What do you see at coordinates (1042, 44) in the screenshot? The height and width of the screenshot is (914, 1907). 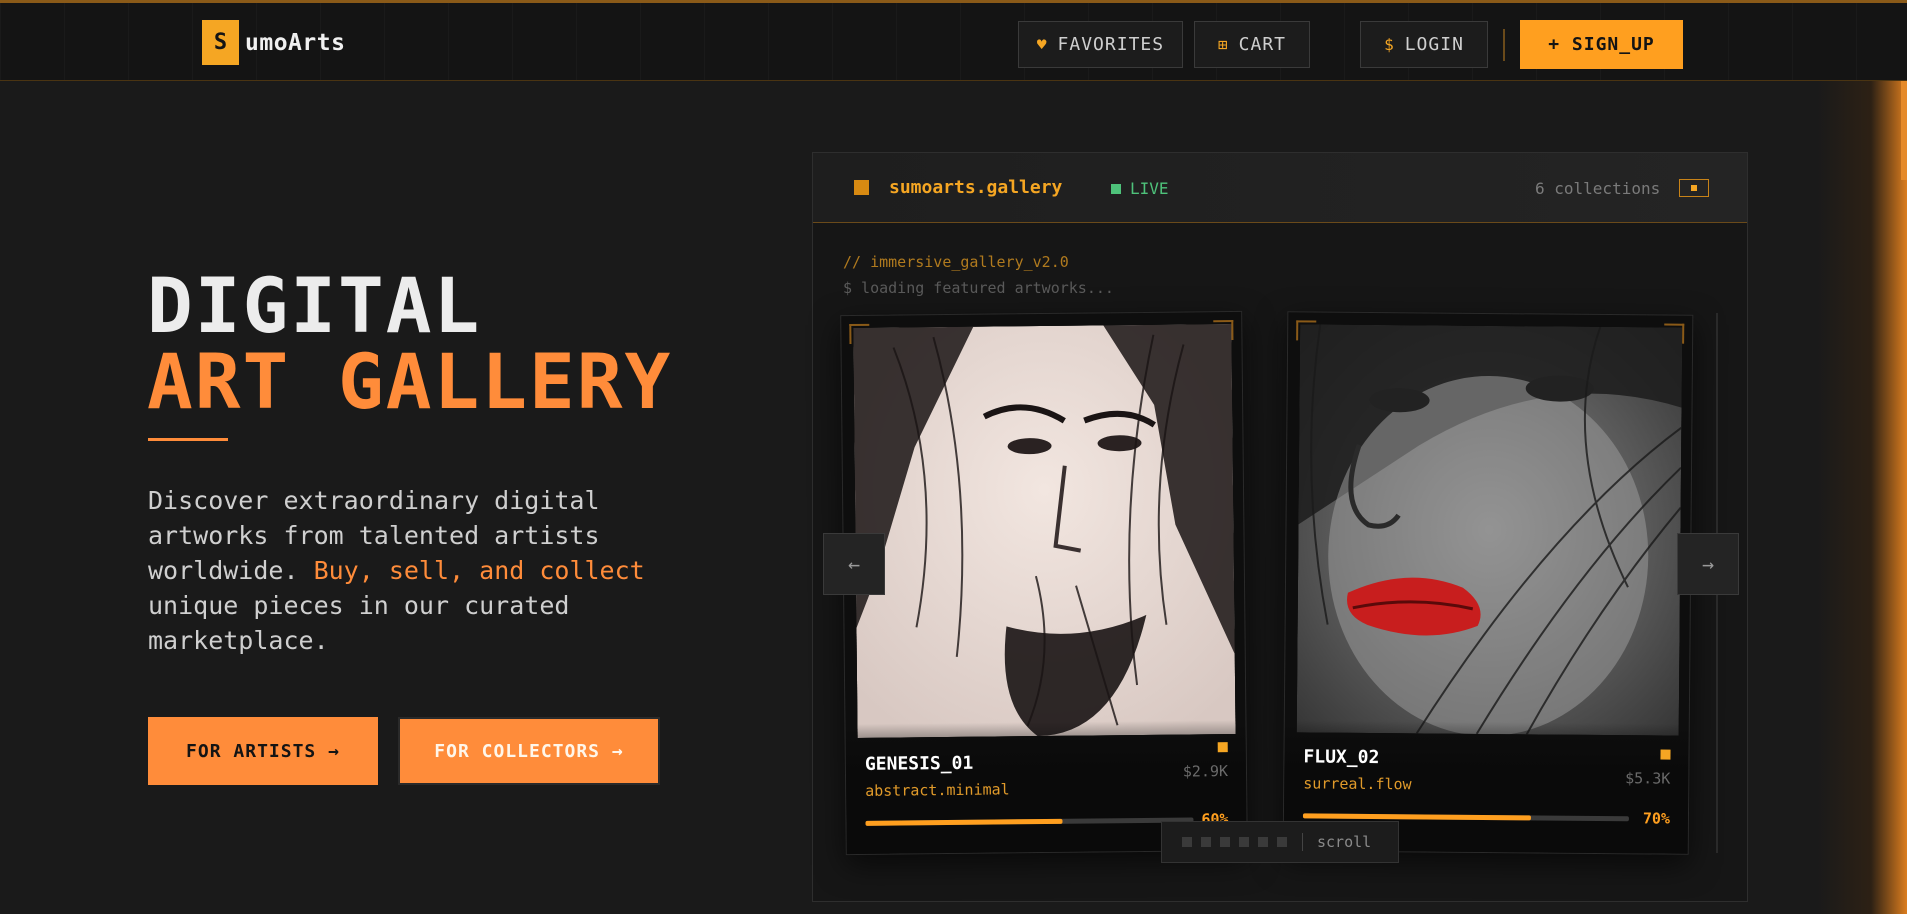 I see `heart-icon: ♥` at bounding box center [1042, 44].